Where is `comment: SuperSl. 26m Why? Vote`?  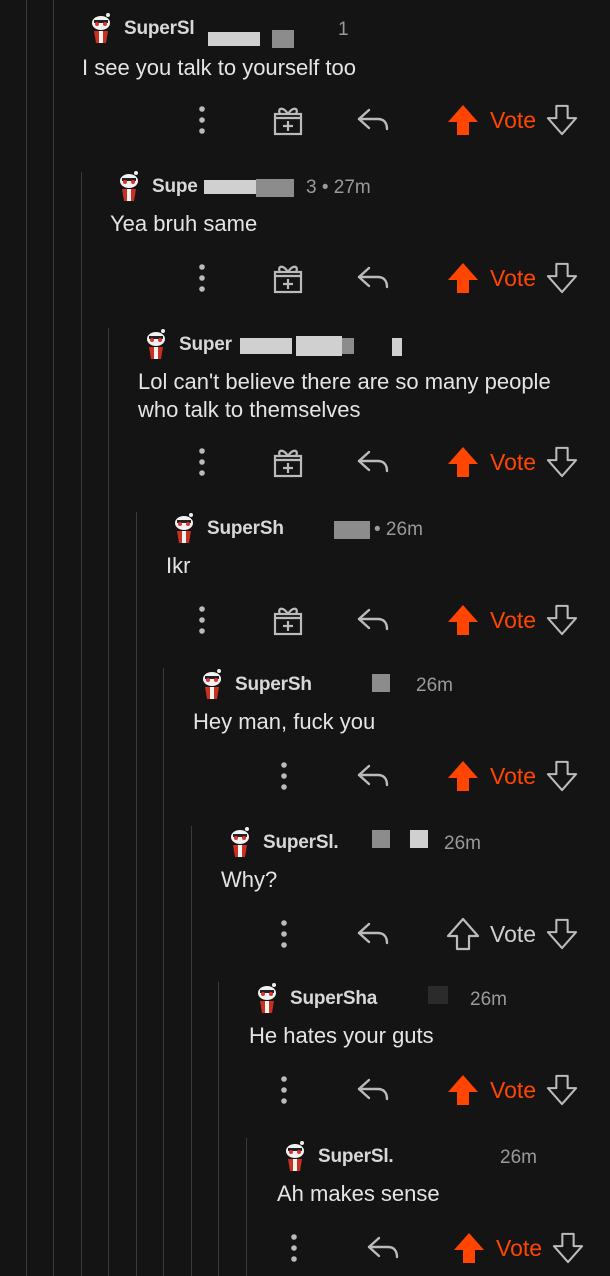
comment: SuperSl. 26m Why? Vote is located at coordinates (305, 905).